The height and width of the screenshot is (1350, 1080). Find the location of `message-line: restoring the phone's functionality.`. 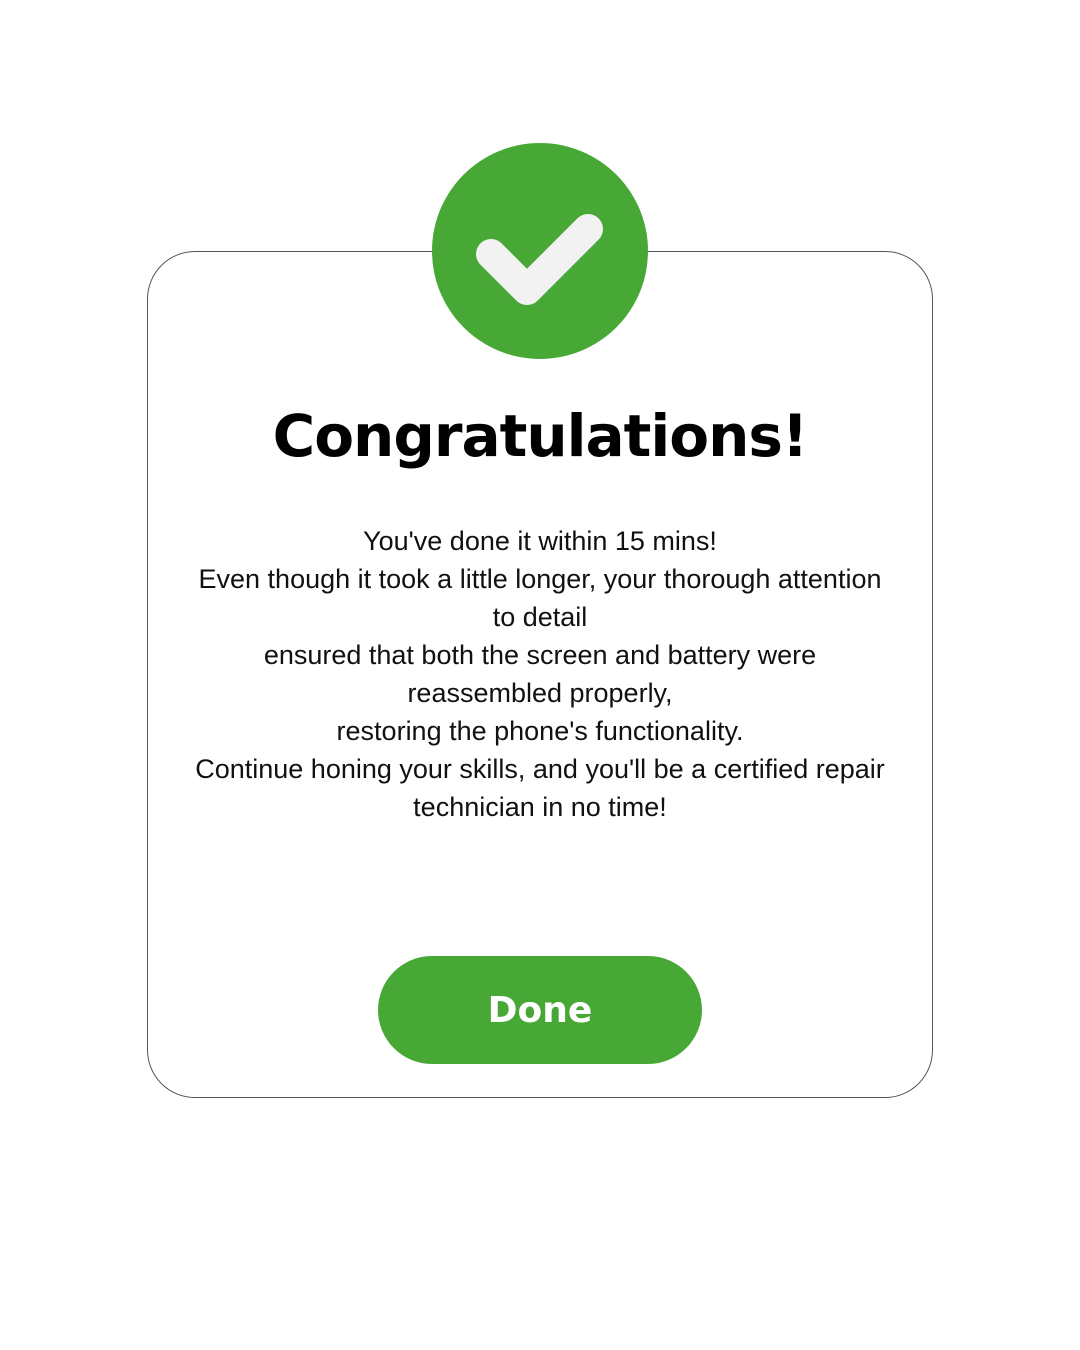

message-line: restoring the phone's functionality. is located at coordinates (540, 731).